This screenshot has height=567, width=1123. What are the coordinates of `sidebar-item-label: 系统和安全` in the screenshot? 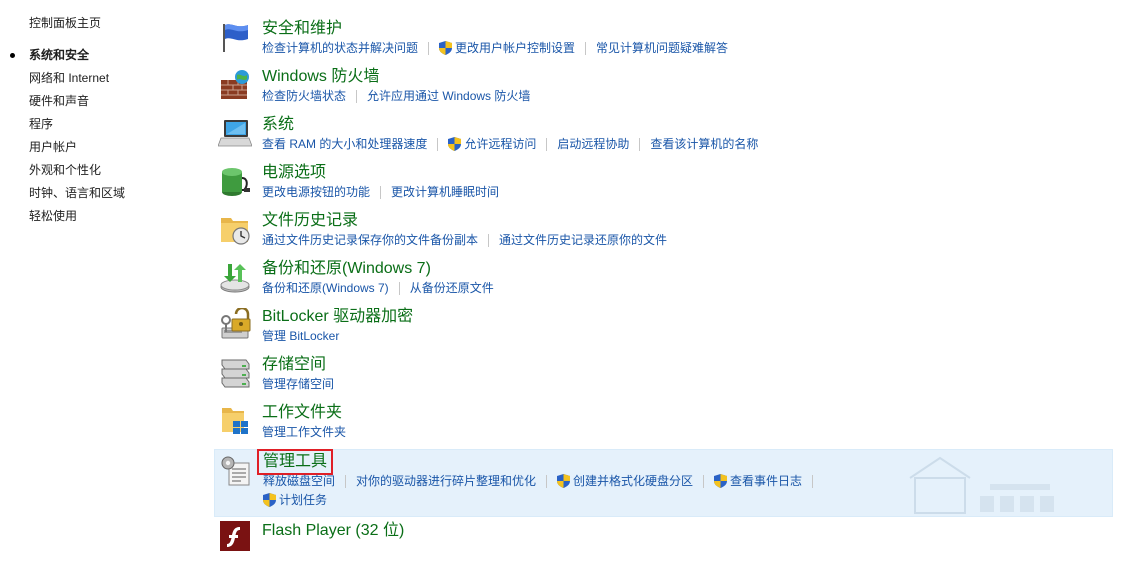 It's located at (59, 55).